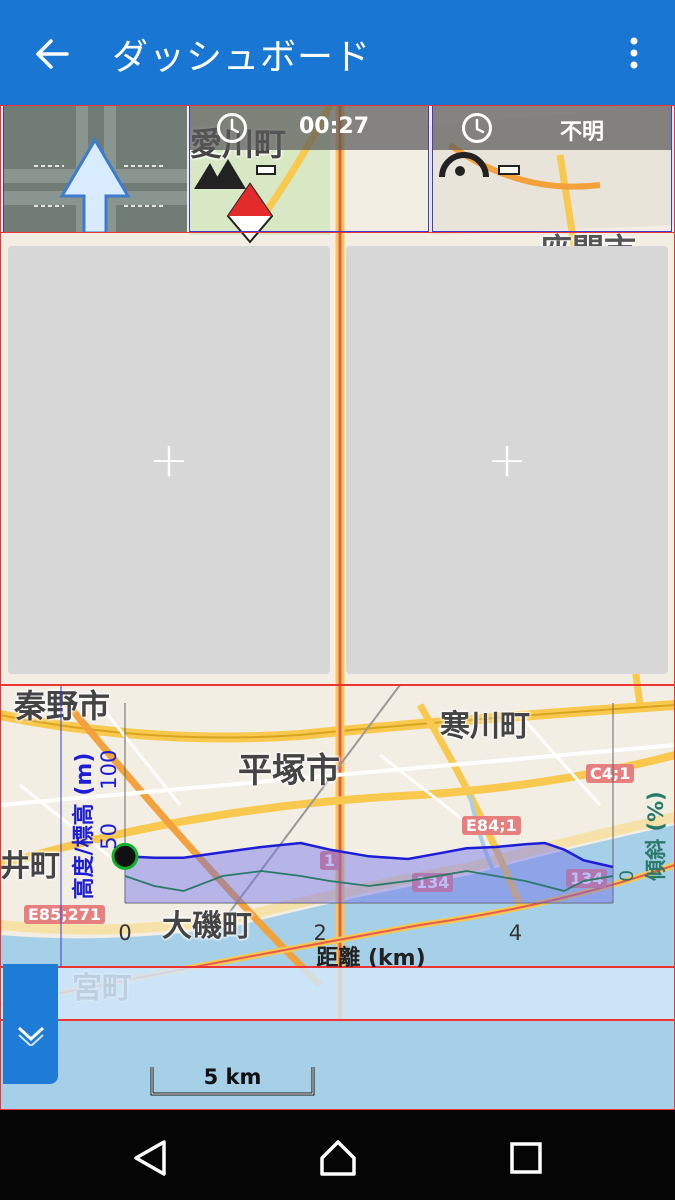 The image size is (675, 1200). I want to click on time-widget-bar: 00:27, so click(309, 128).